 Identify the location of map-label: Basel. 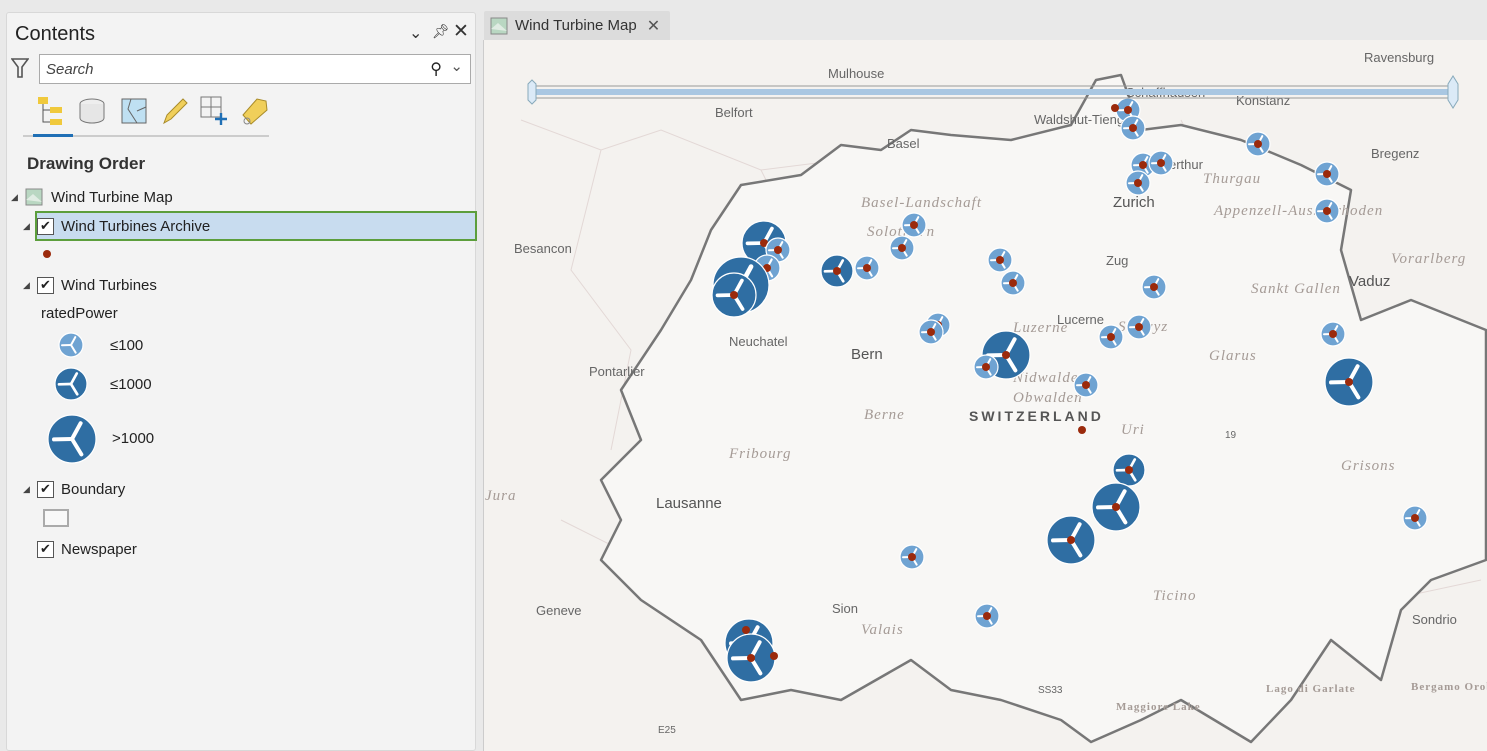
(903, 143).